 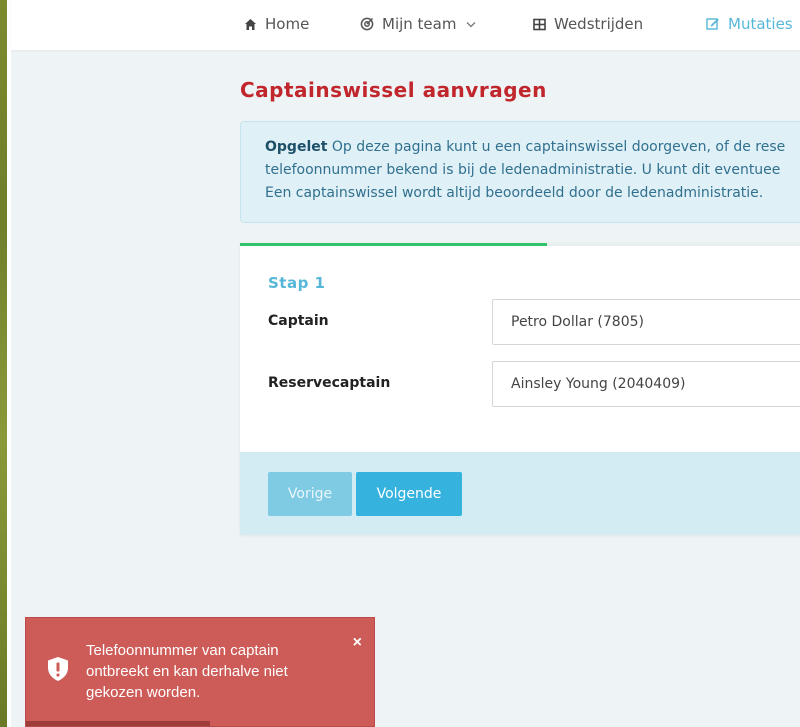 What do you see at coordinates (58, 669) in the screenshot?
I see `shield-exclamation-icon` at bounding box center [58, 669].